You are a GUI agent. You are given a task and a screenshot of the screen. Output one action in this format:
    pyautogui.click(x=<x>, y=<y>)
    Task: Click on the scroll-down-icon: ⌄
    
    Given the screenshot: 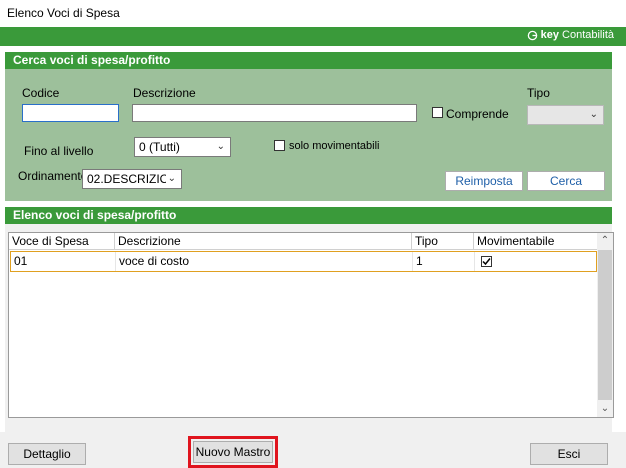 What is the action you would take?
    pyautogui.click(x=605, y=409)
    